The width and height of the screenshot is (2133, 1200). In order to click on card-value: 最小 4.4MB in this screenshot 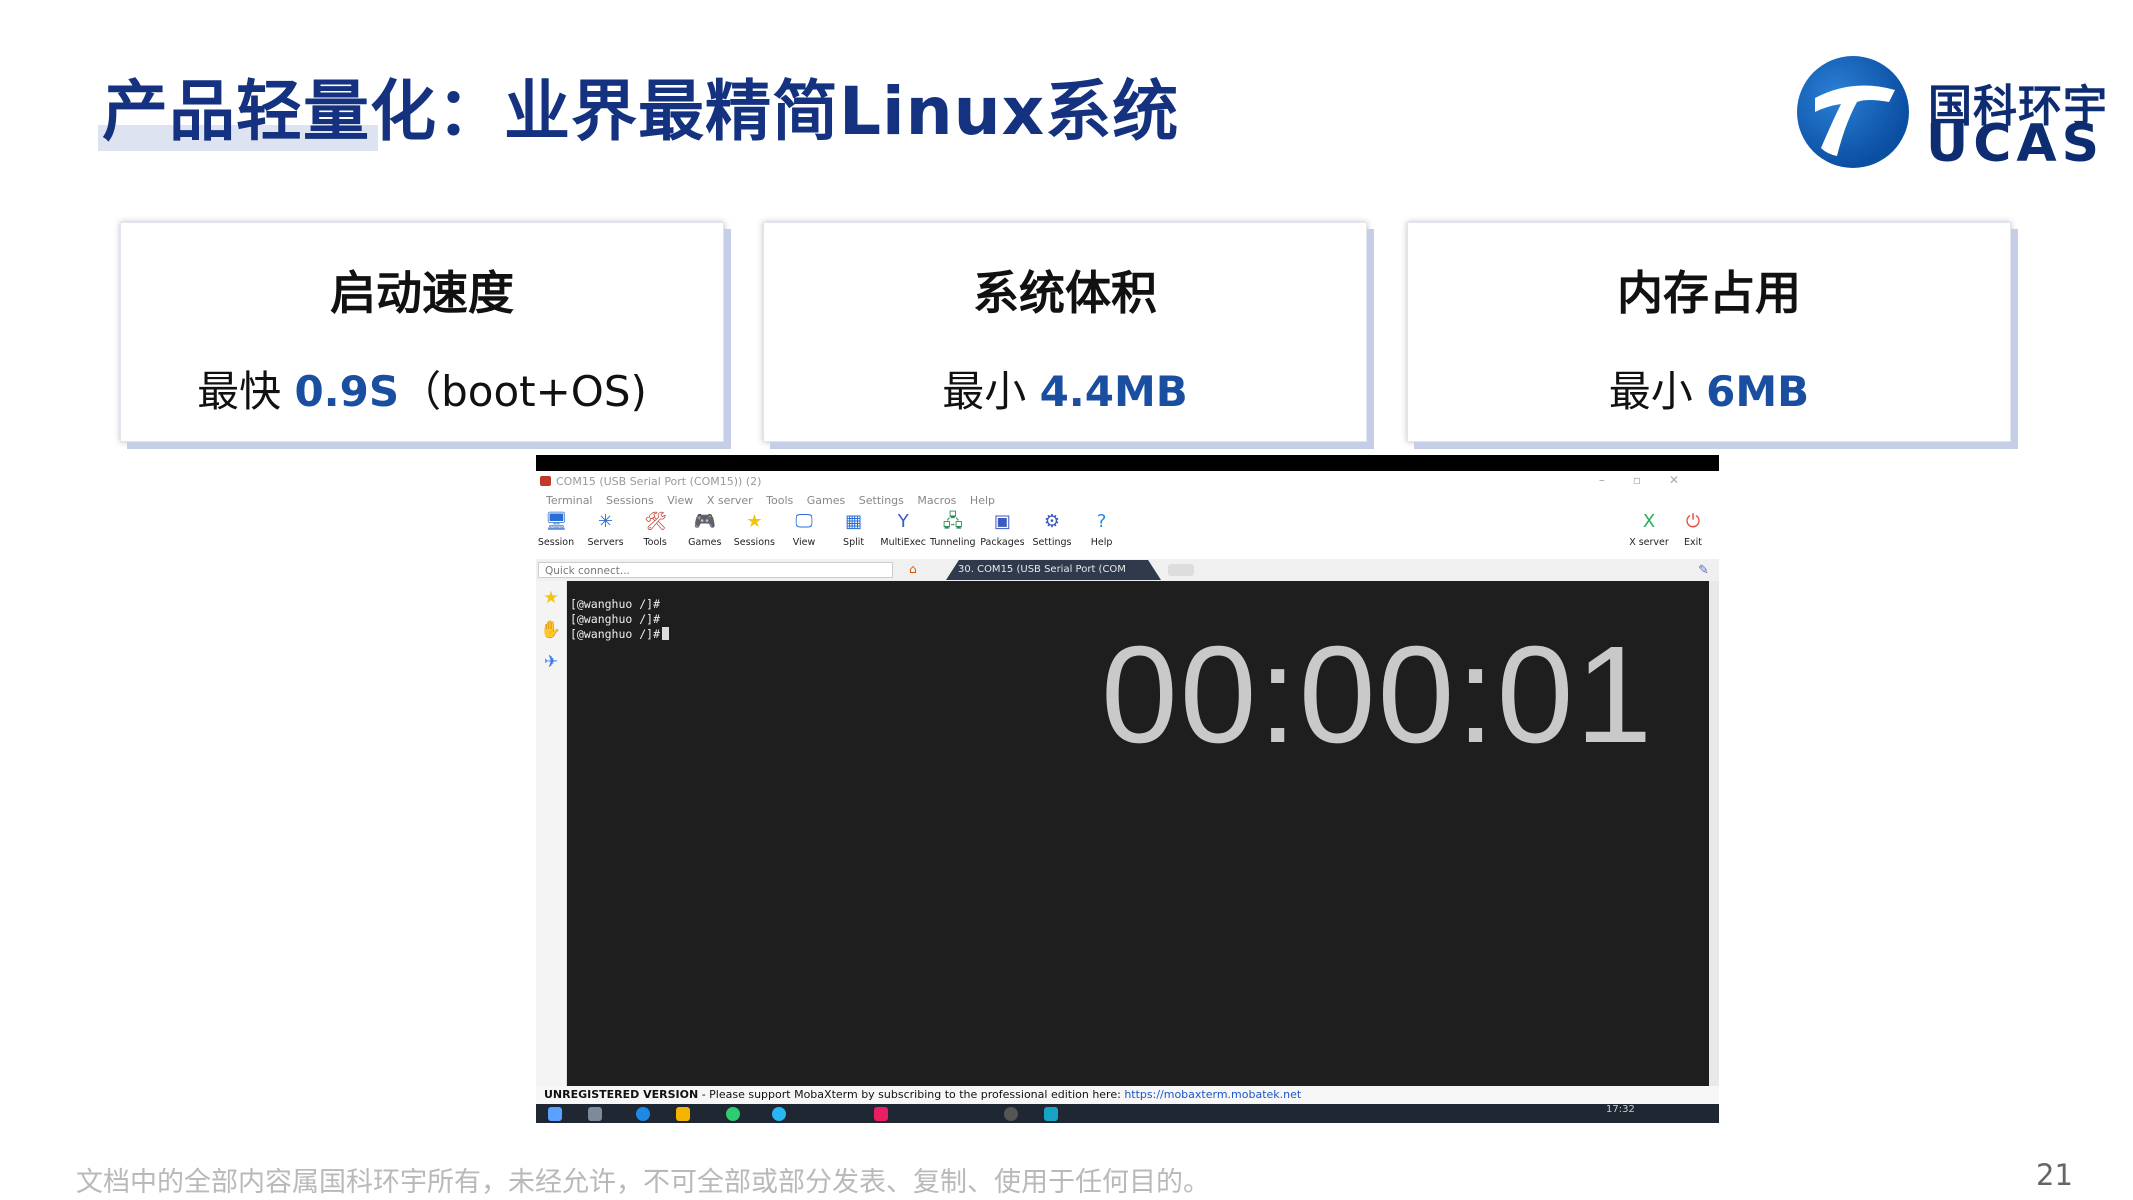, I will do `click(1065, 388)`.